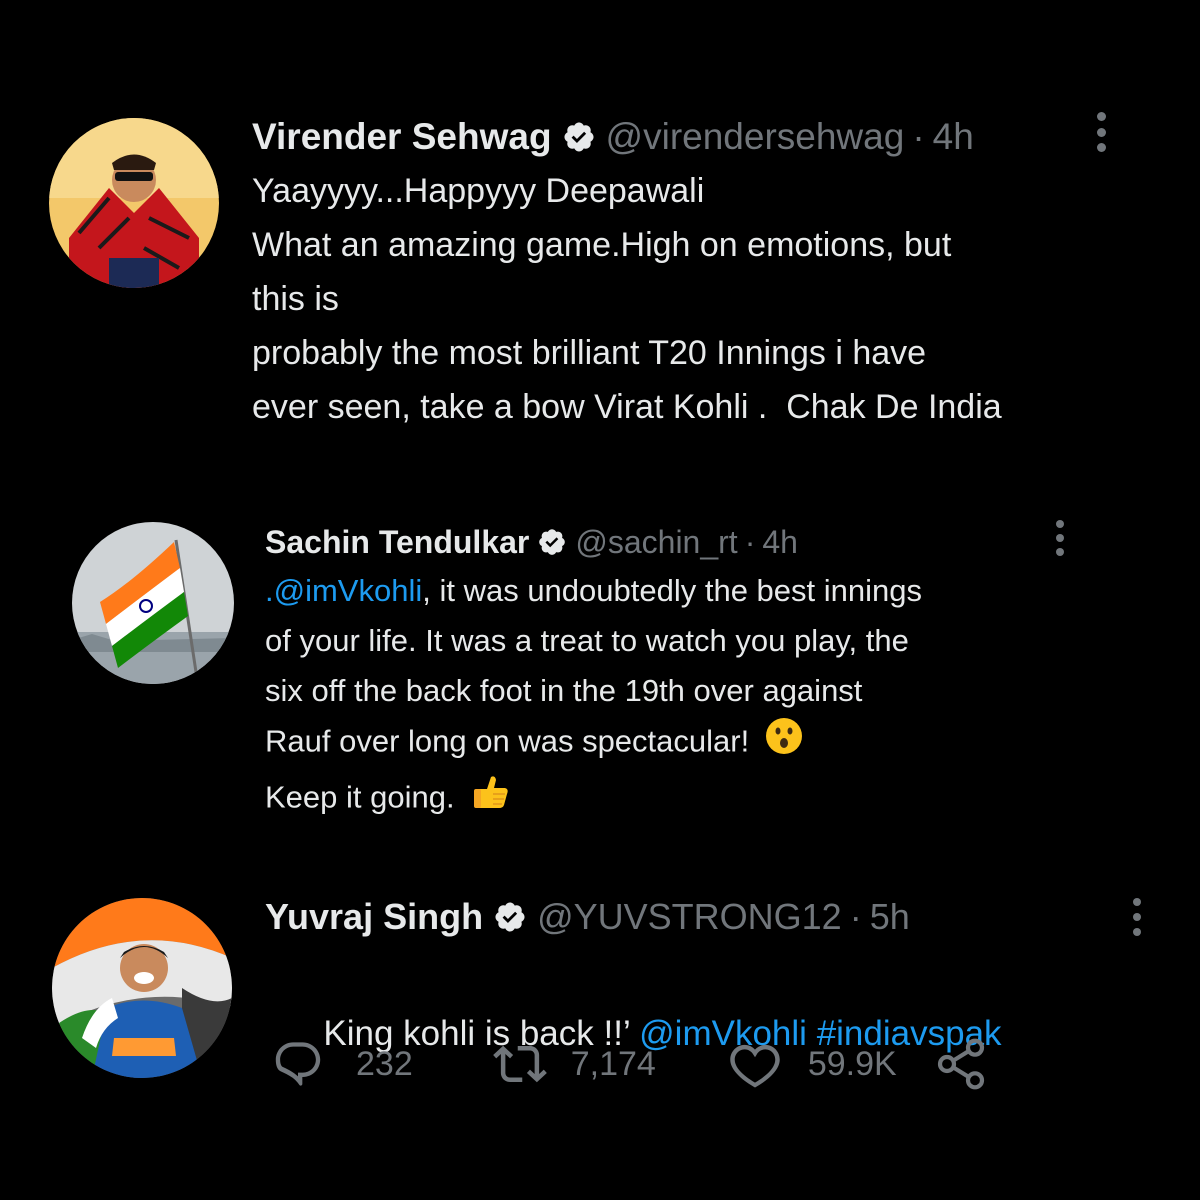 The width and height of the screenshot is (1200, 1200). Describe the element at coordinates (298, 1064) in the screenshot. I see `reply-icon` at that location.